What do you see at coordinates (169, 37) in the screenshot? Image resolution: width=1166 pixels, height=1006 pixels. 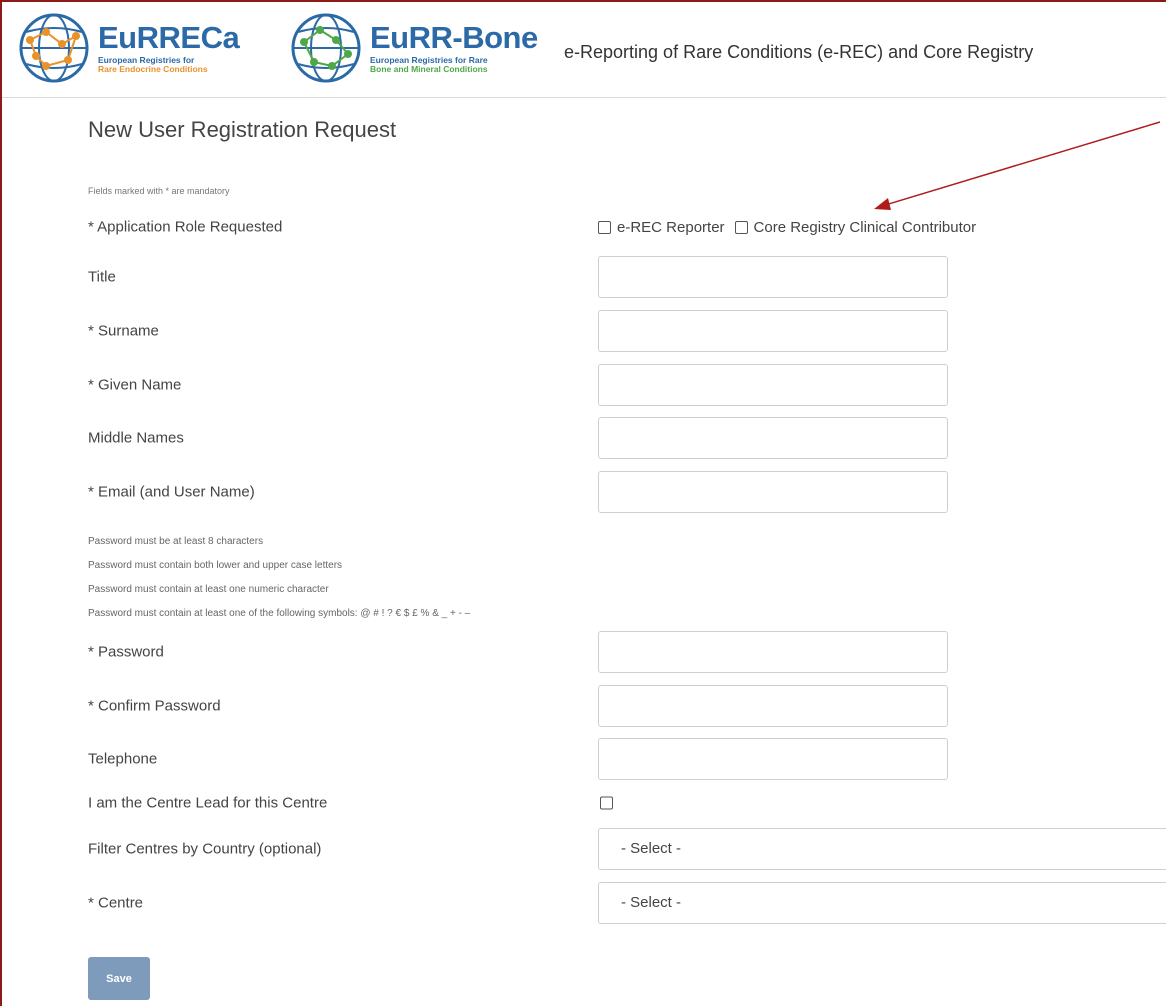 I see `eurreca-name: EuRRECa` at bounding box center [169, 37].